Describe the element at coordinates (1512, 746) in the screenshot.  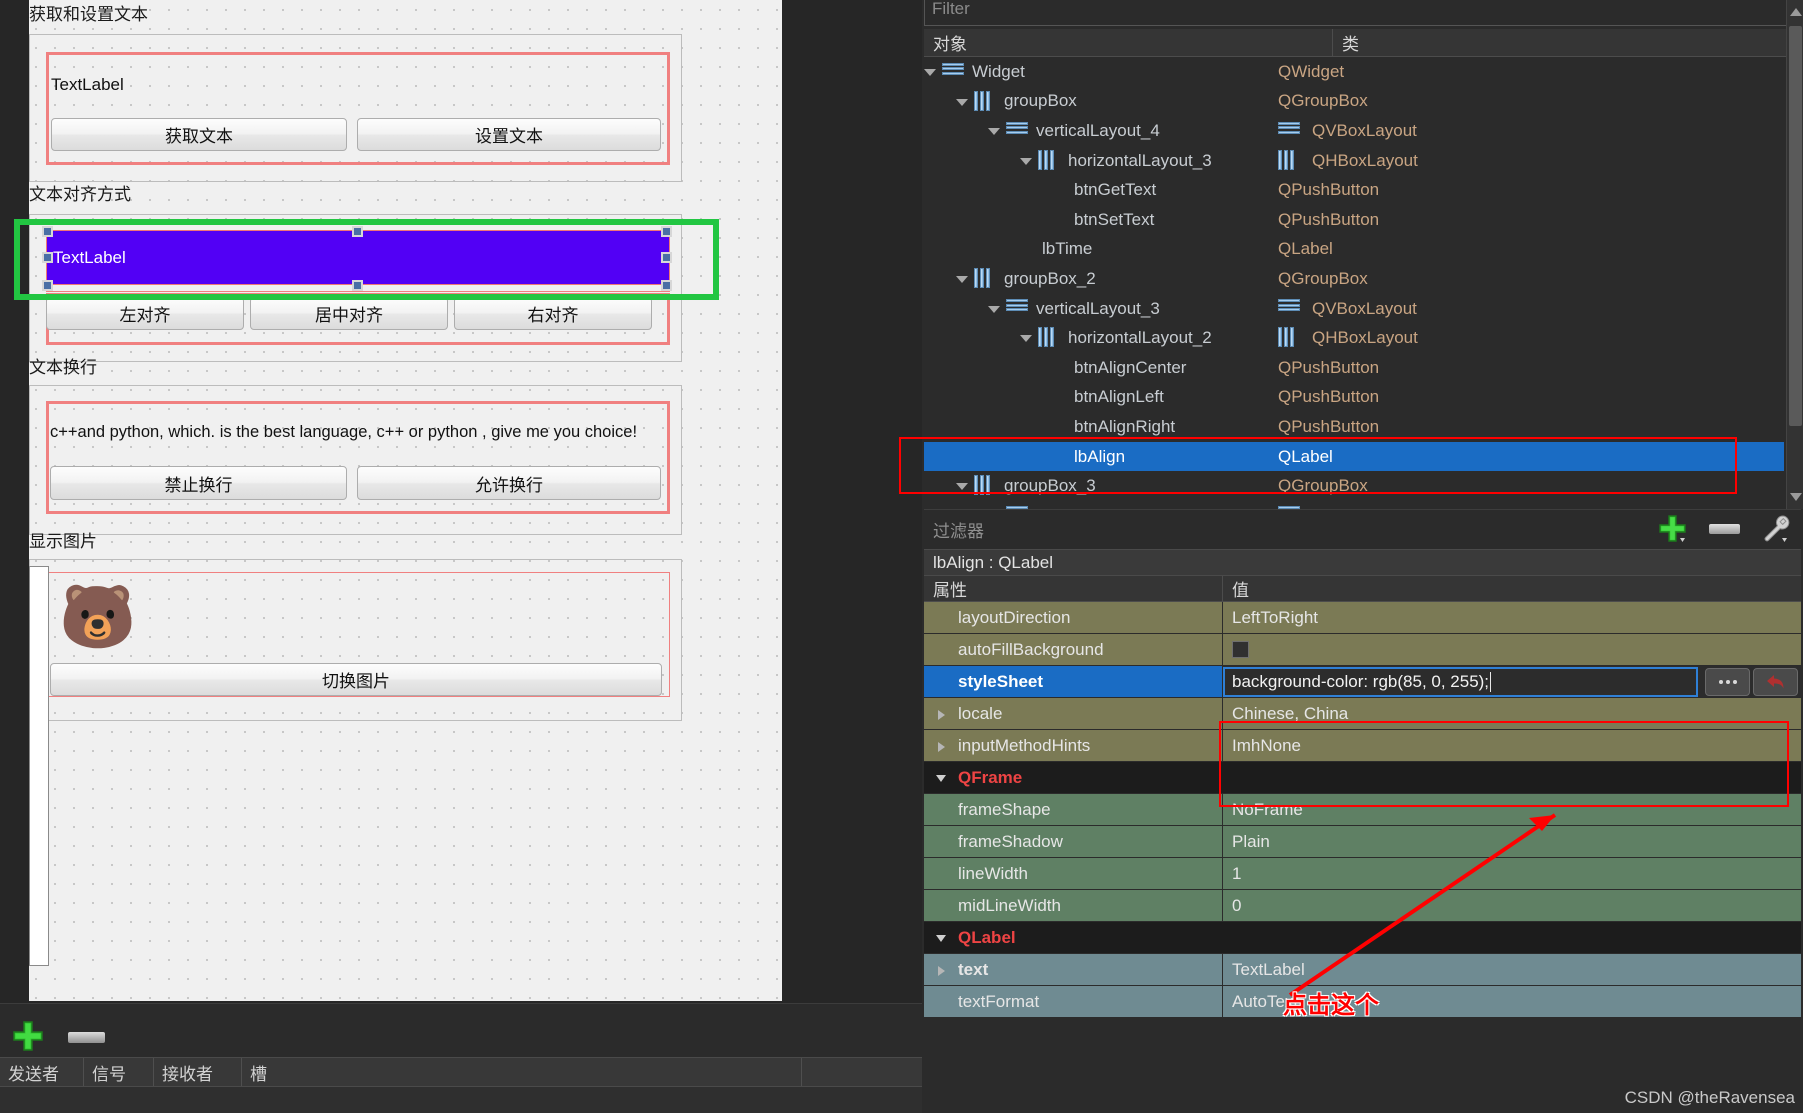
I see `property-value-cell: ImhNone` at that location.